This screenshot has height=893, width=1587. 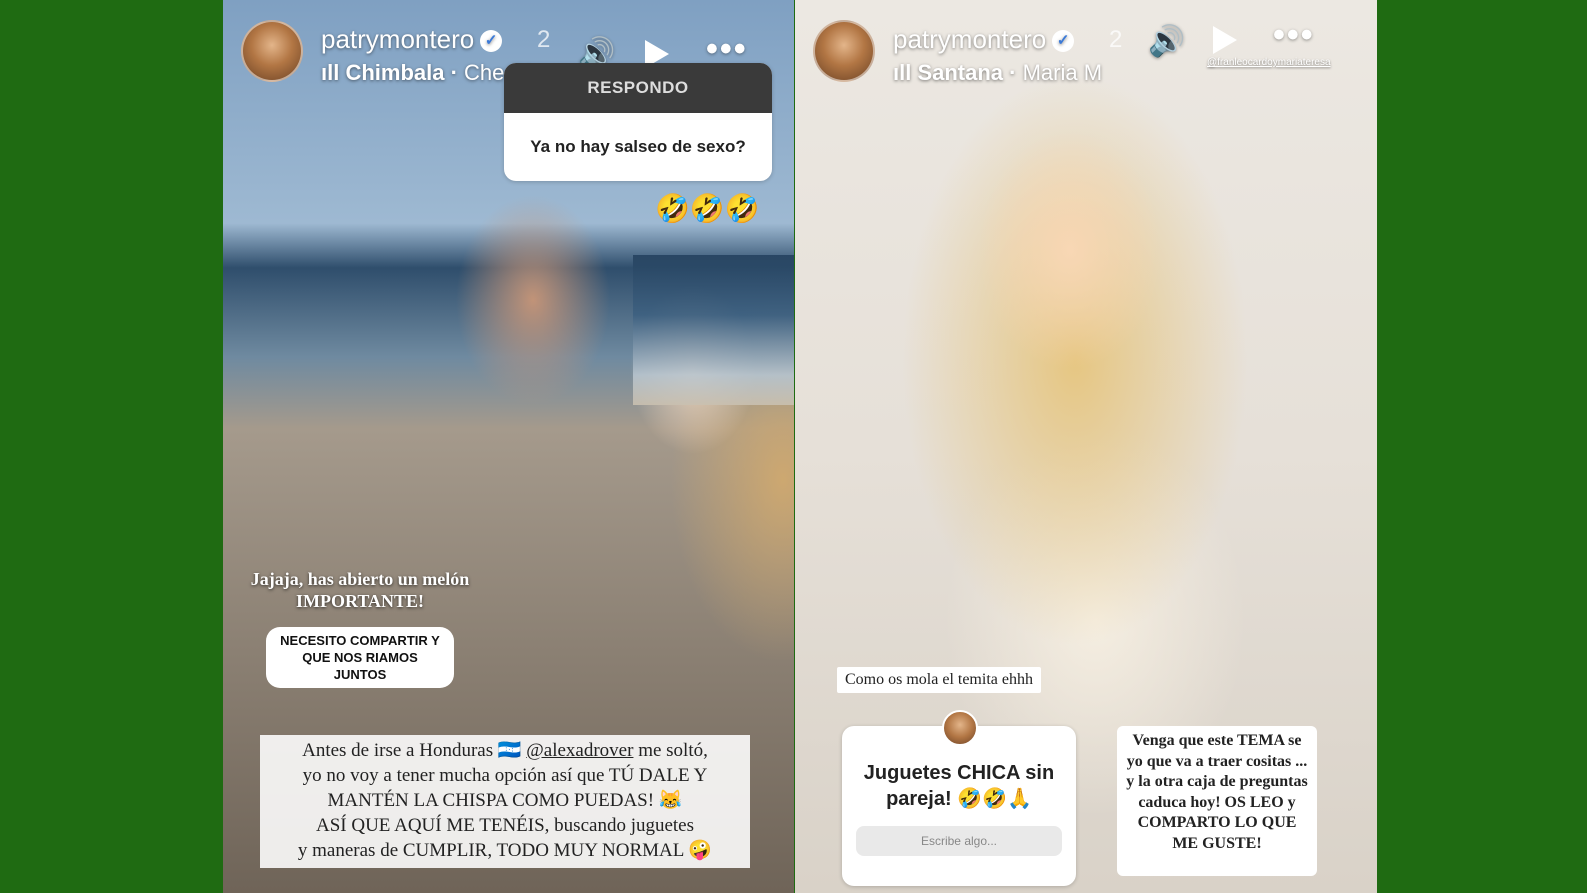 I want to click on question-text: Ya no hay salseo de sexo?, so click(x=638, y=146).